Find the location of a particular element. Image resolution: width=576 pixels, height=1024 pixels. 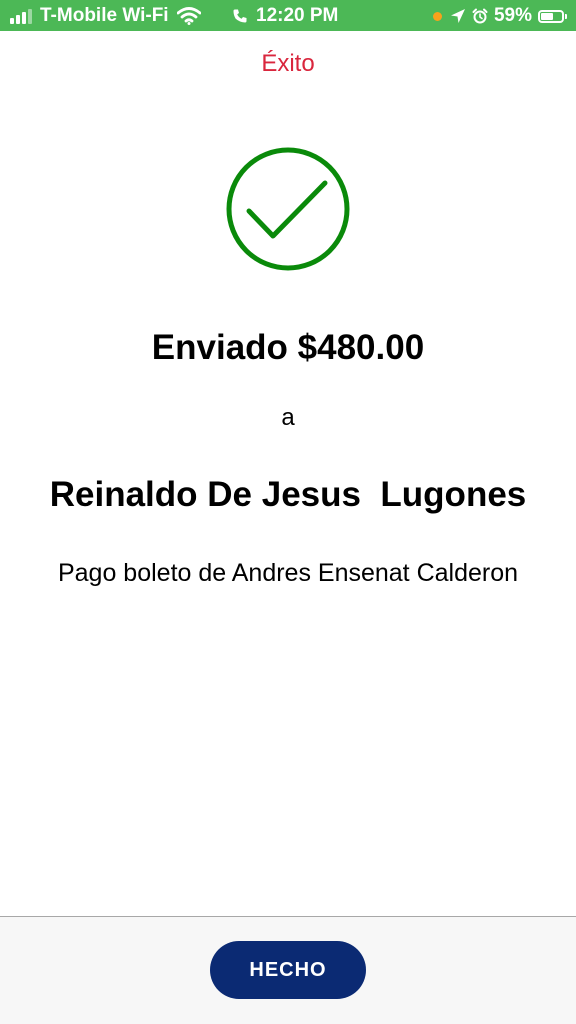

status-bar-right: 59% is located at coordinates (499, 16).